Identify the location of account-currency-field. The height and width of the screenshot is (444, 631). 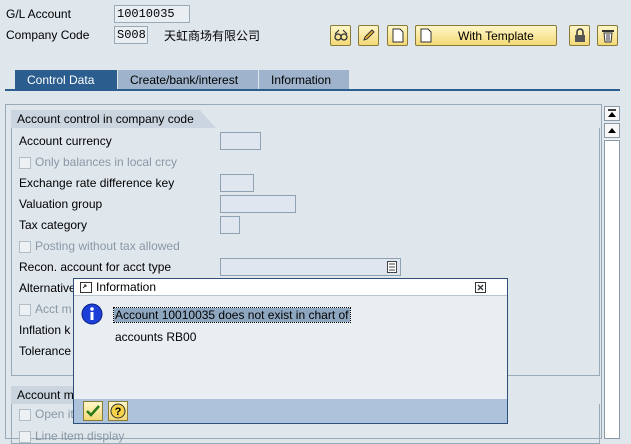
(240, 141).